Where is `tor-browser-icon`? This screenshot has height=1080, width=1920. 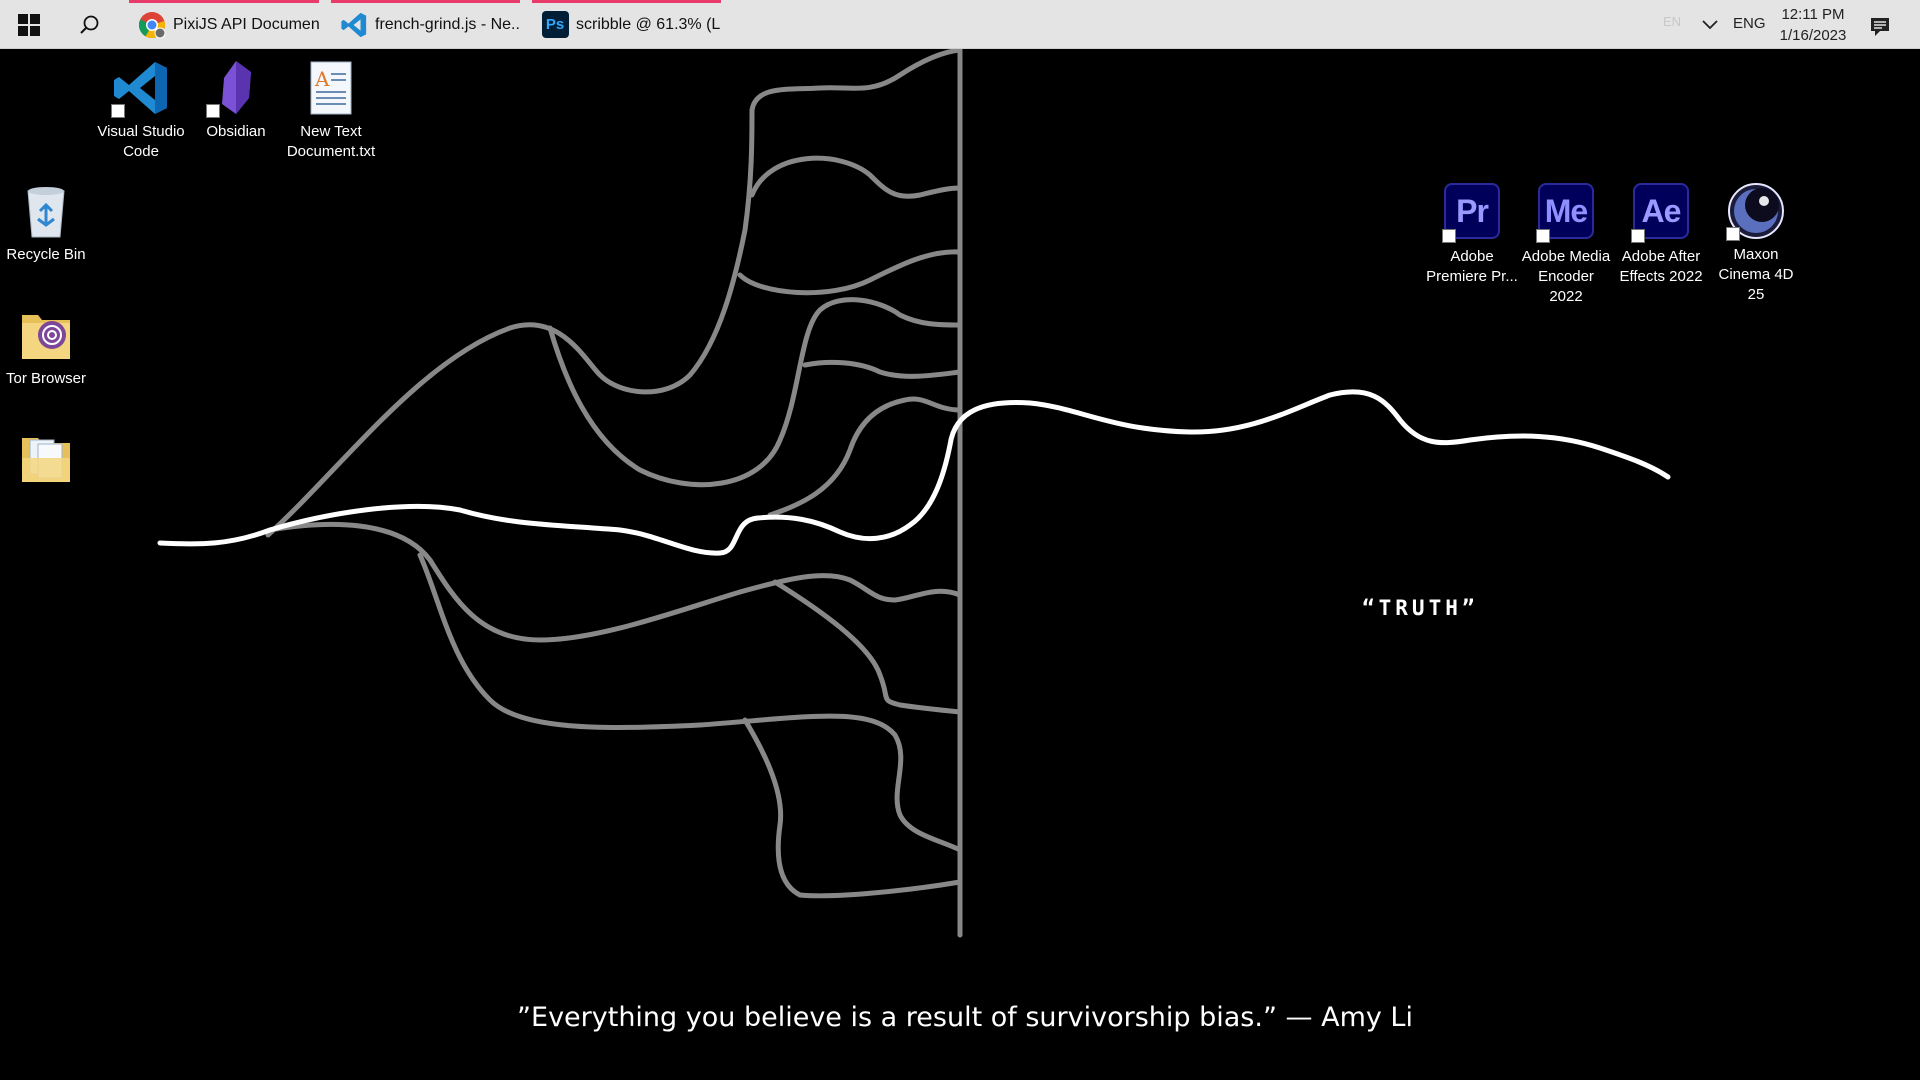
tor-browser-icon is located at coordinates (46, 335).